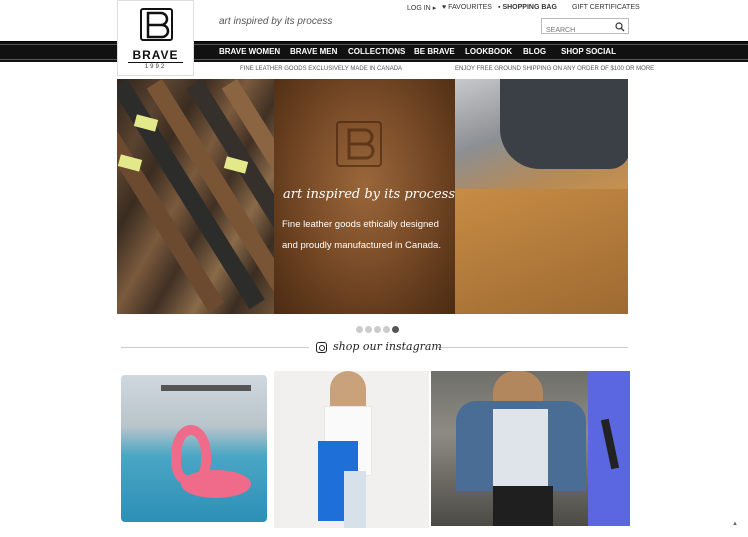 The height and width of the screenshot is (537, 748). What do you see at coordinates (610, 444) in the screenshot?
I see `black-strap` at bounding box center [610, 444].